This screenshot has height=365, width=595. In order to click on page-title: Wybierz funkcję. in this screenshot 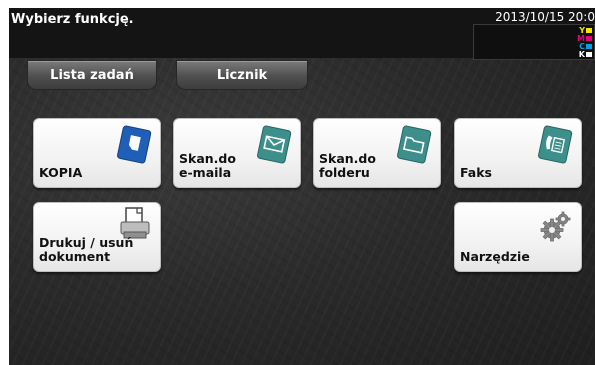, I will do `click(72, 19)`.